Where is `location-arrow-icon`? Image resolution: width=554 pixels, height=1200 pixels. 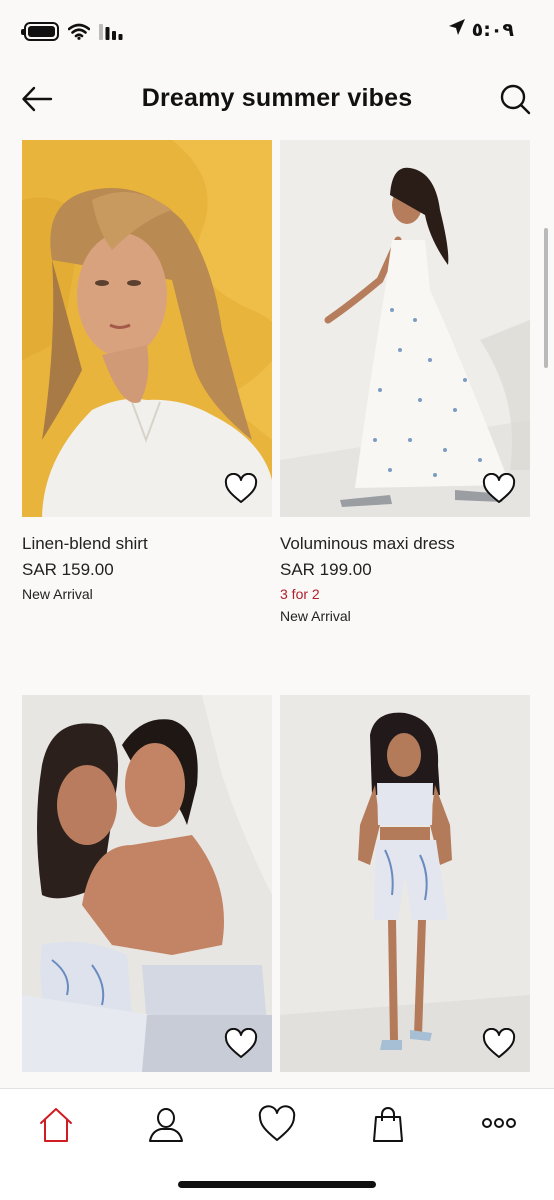 location-arrow-icon is located at coordinates (457, 29).